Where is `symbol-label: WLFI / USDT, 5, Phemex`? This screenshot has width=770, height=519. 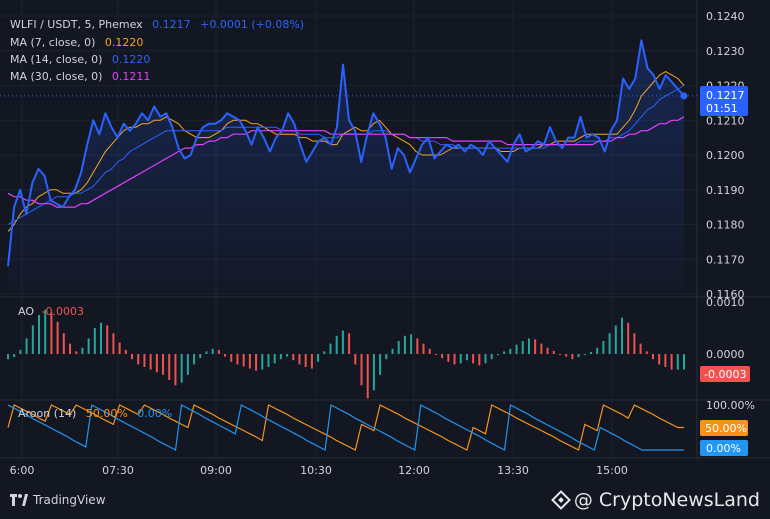 symbol-label: WLFI / USDT, 5, Phemex is located at coordinates (76, 24).